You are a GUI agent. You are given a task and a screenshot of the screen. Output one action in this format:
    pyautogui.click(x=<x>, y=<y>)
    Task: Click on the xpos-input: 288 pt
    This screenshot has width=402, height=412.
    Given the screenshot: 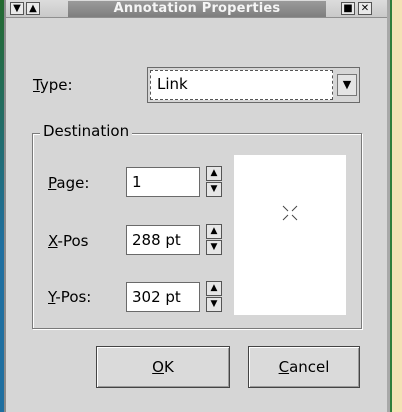 What is the action you would take?
    pyautogui.click(x=163, y=240)
    